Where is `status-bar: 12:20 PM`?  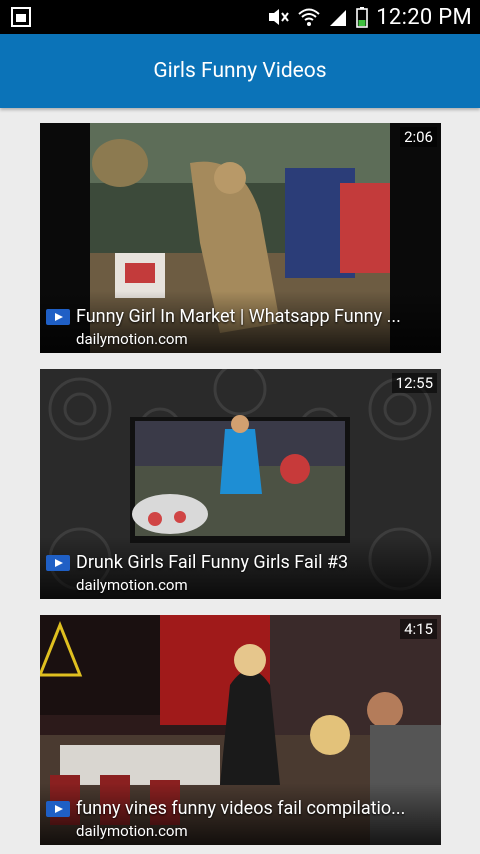
status-bar: 12:20 PM is located at coordinates (240, 17).